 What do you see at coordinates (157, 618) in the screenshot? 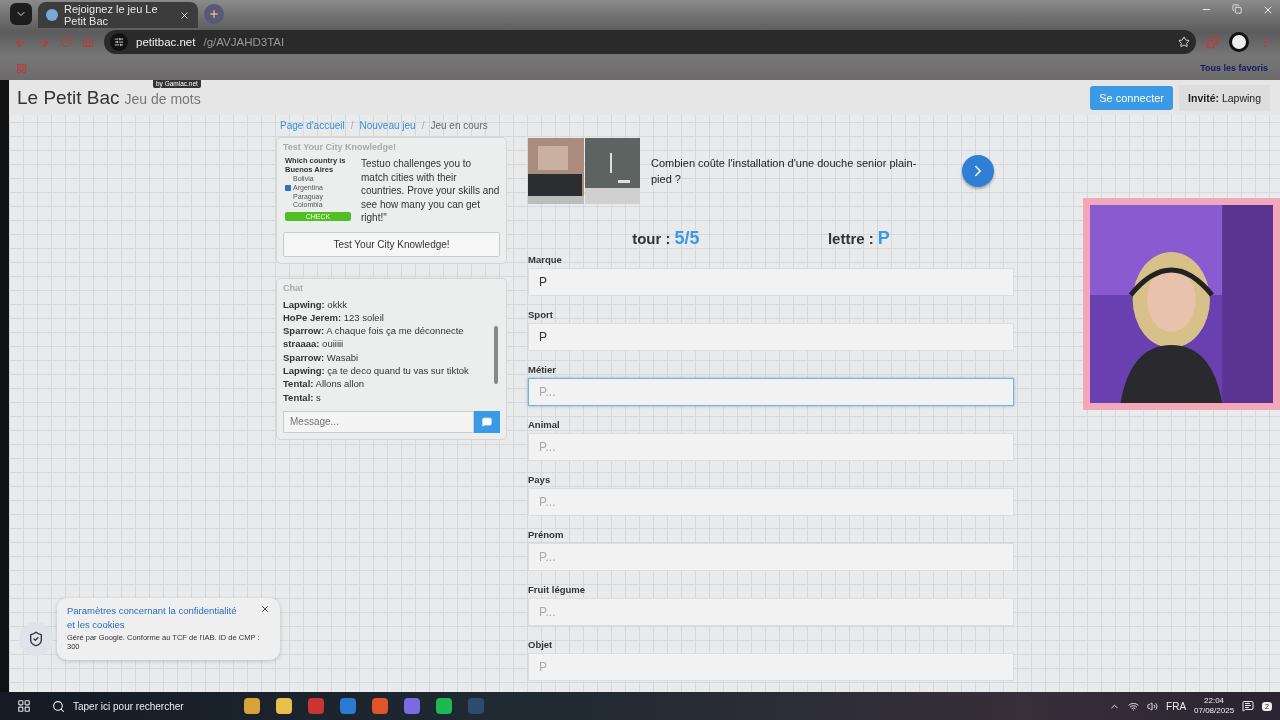
I see `cookie-title: Paramètres concernant la confidentialité et les cookies` at bounding box center [157, 618].